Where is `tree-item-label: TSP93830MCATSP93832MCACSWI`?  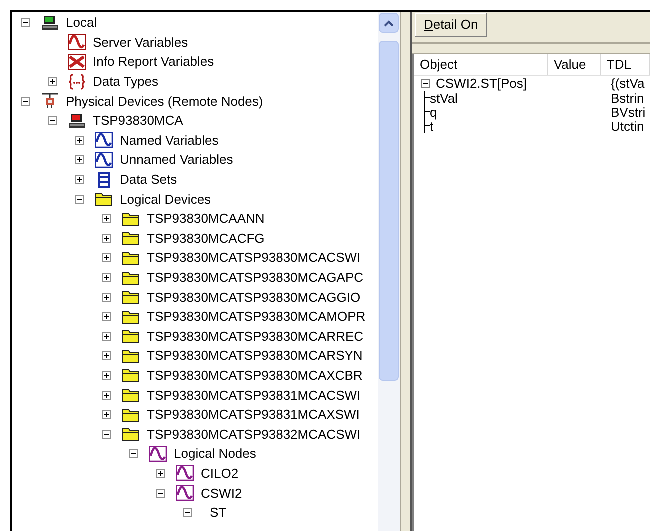 tree-item-label: TSP93830MCATSP93832MCACSWI is located at coordinates (254, 434).